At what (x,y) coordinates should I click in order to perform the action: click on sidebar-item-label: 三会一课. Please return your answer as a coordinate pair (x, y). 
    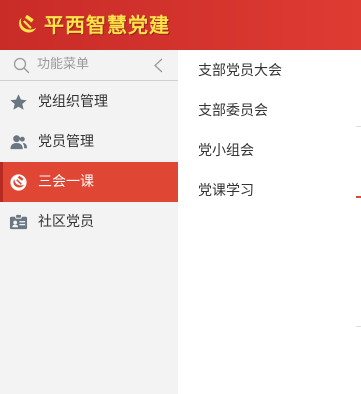
    Looking at the image, I should click on (66, 182).